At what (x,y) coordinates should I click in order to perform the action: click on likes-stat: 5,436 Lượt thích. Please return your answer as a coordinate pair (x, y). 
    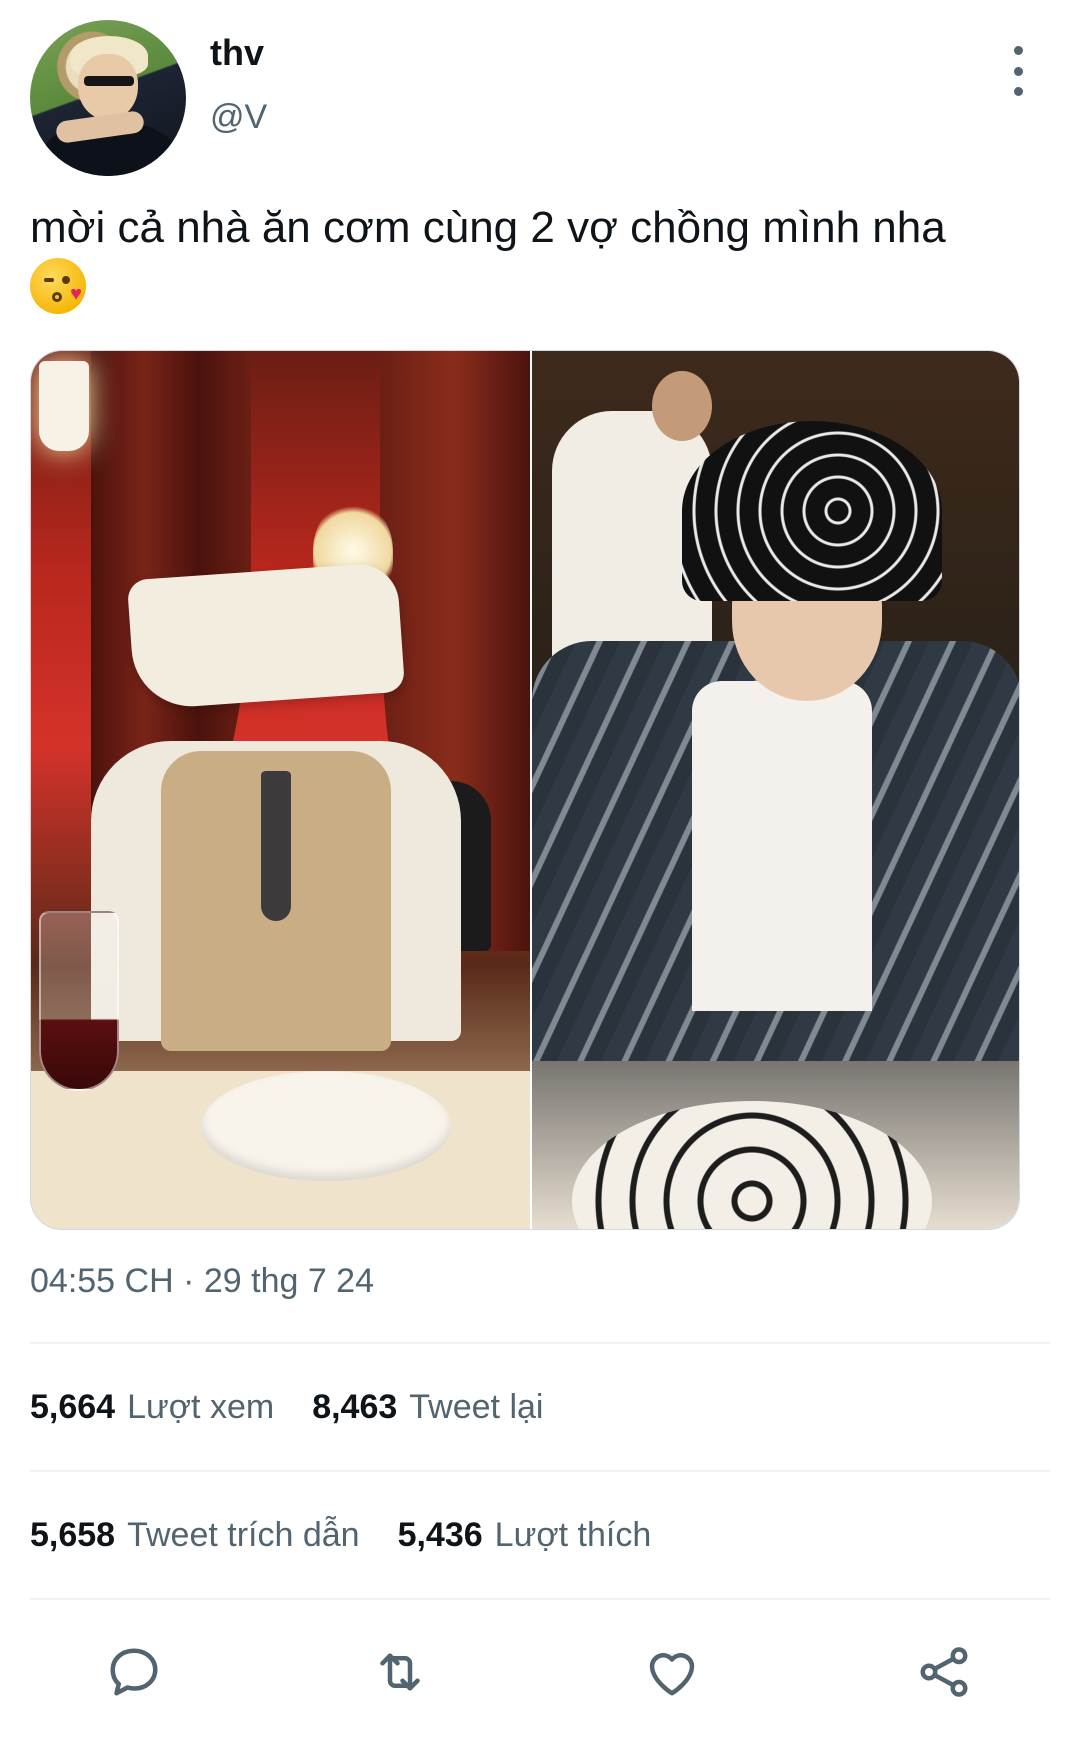
    Looking at the image, I should click on (525, 1535).